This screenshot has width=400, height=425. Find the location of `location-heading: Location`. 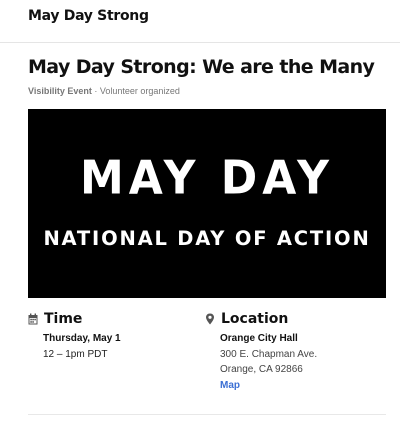

location-heading: Location is located at coordinates (255, 319).